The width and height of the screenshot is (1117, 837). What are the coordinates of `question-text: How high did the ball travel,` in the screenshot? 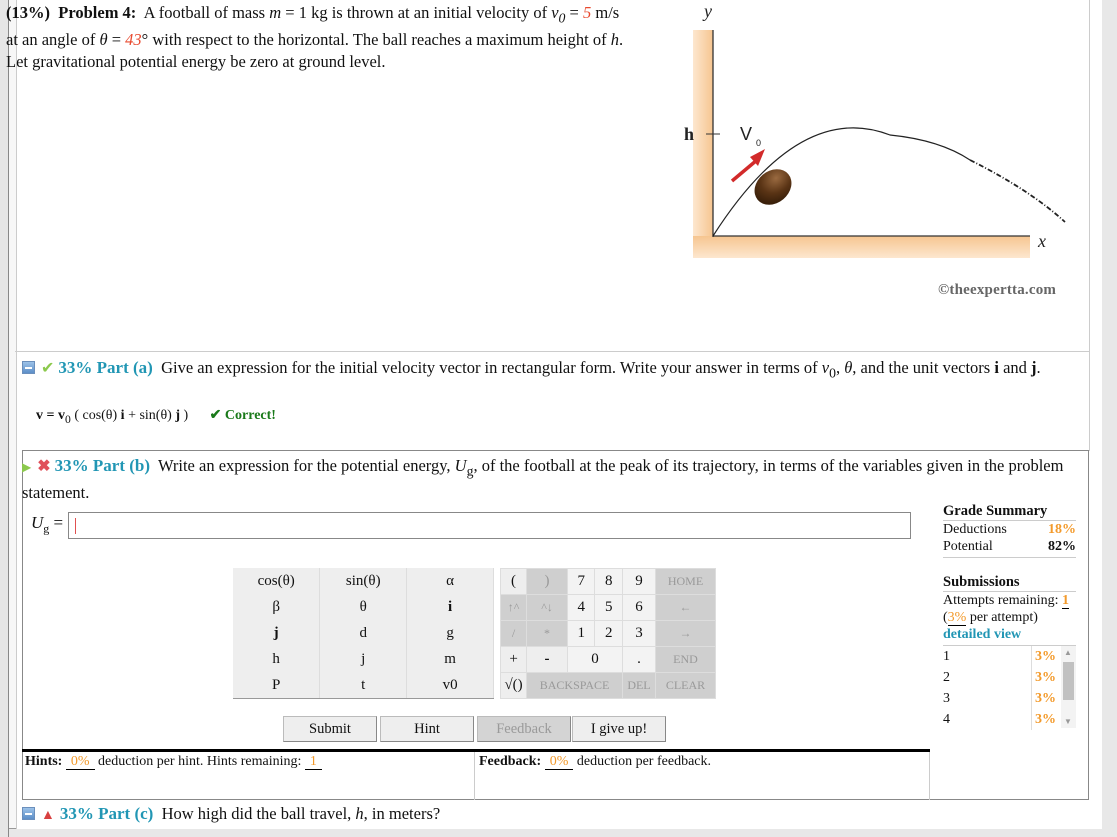 It's located at (258, 813).